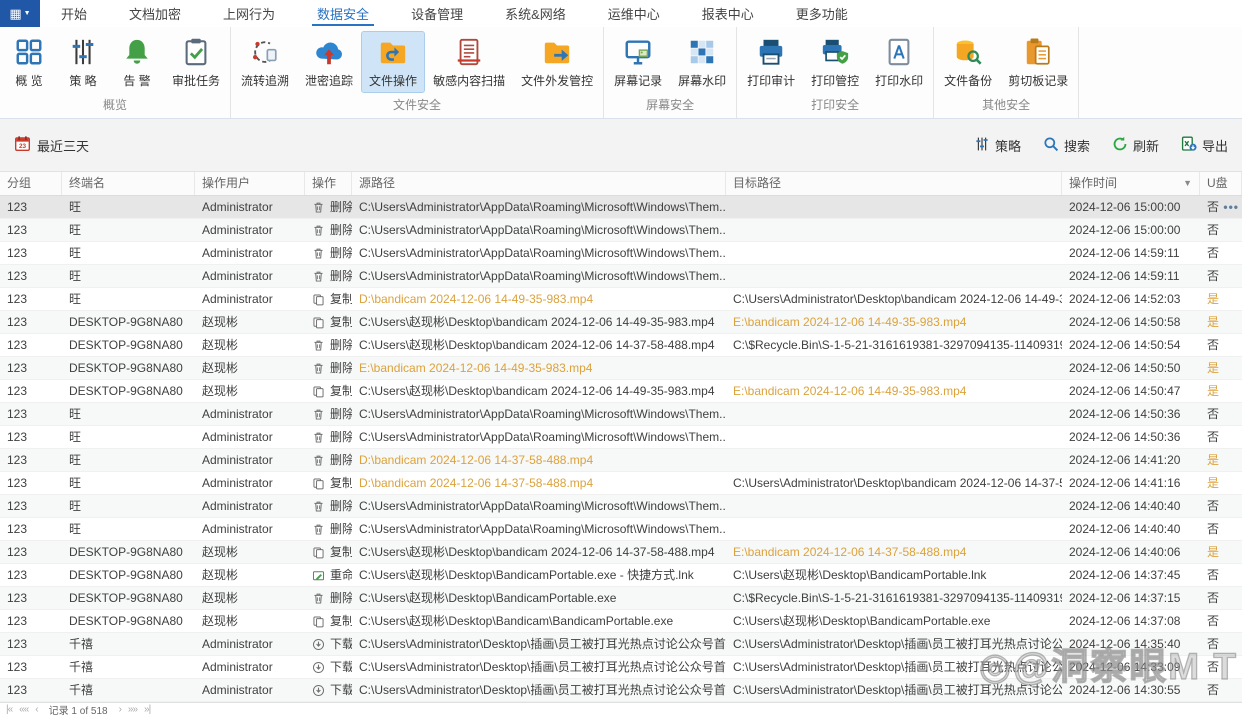  What do you see at coordinates (1213, 276) in the screenshot?
I see `cell-usb: 否` at bounding box center [1213, 276].